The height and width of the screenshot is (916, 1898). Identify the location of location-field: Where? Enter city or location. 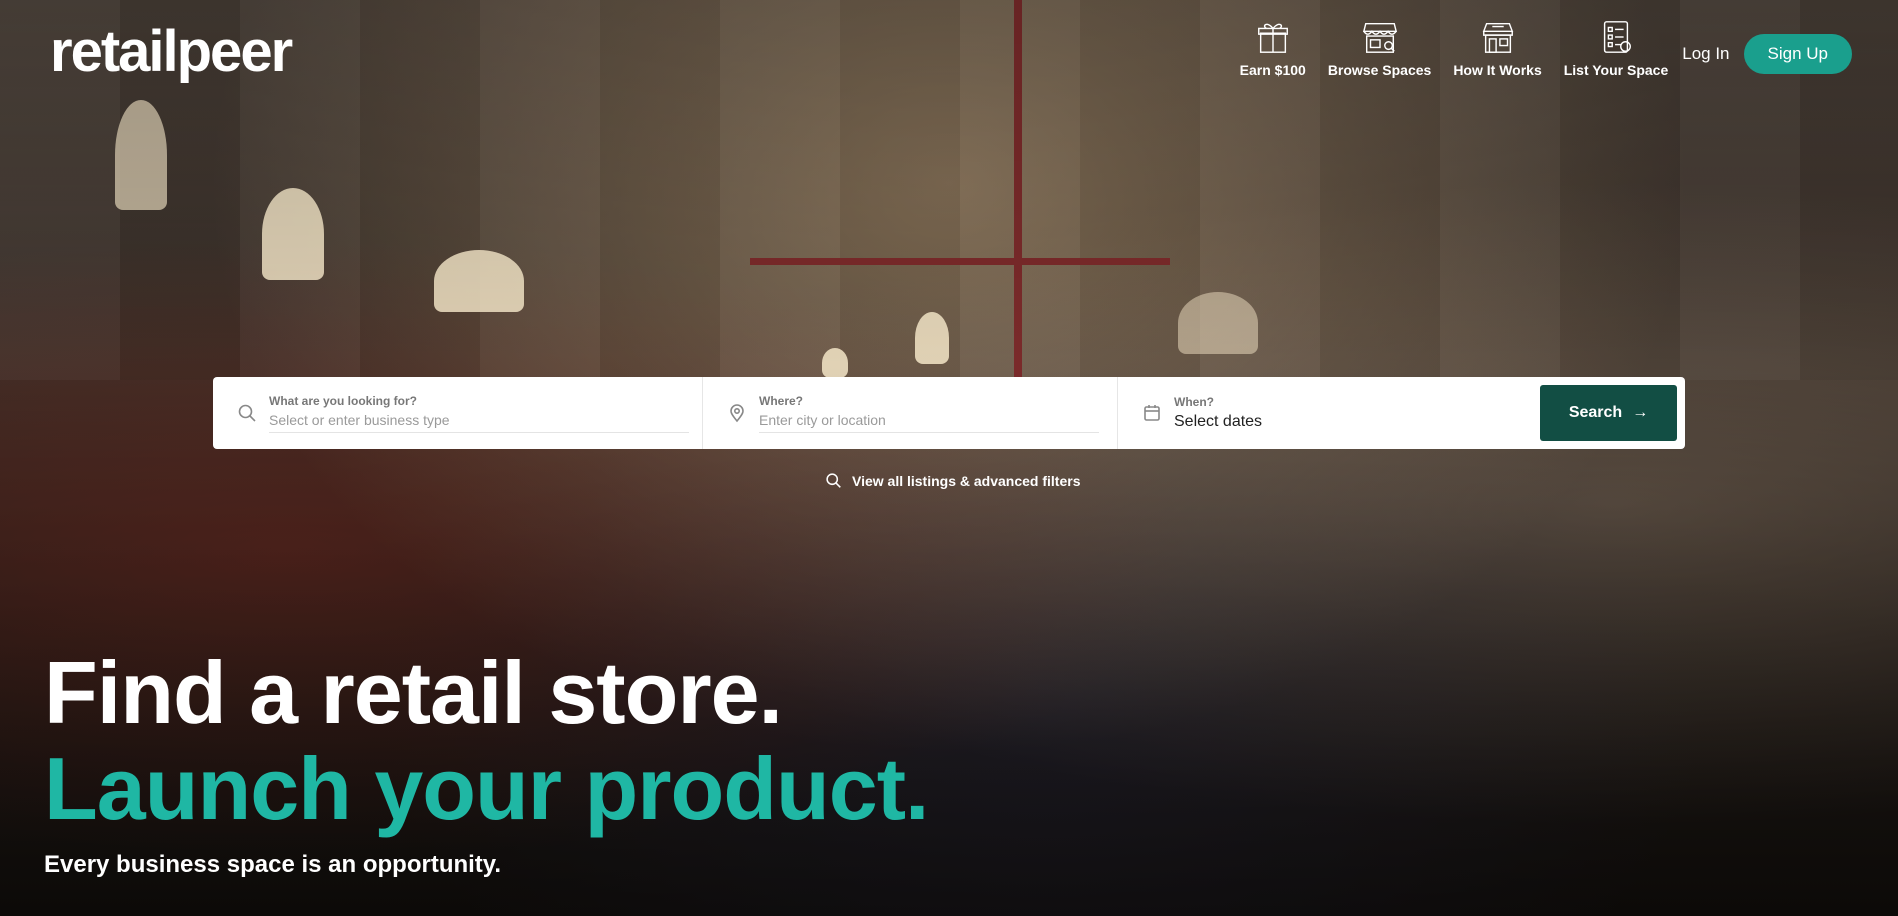
(910, 413).